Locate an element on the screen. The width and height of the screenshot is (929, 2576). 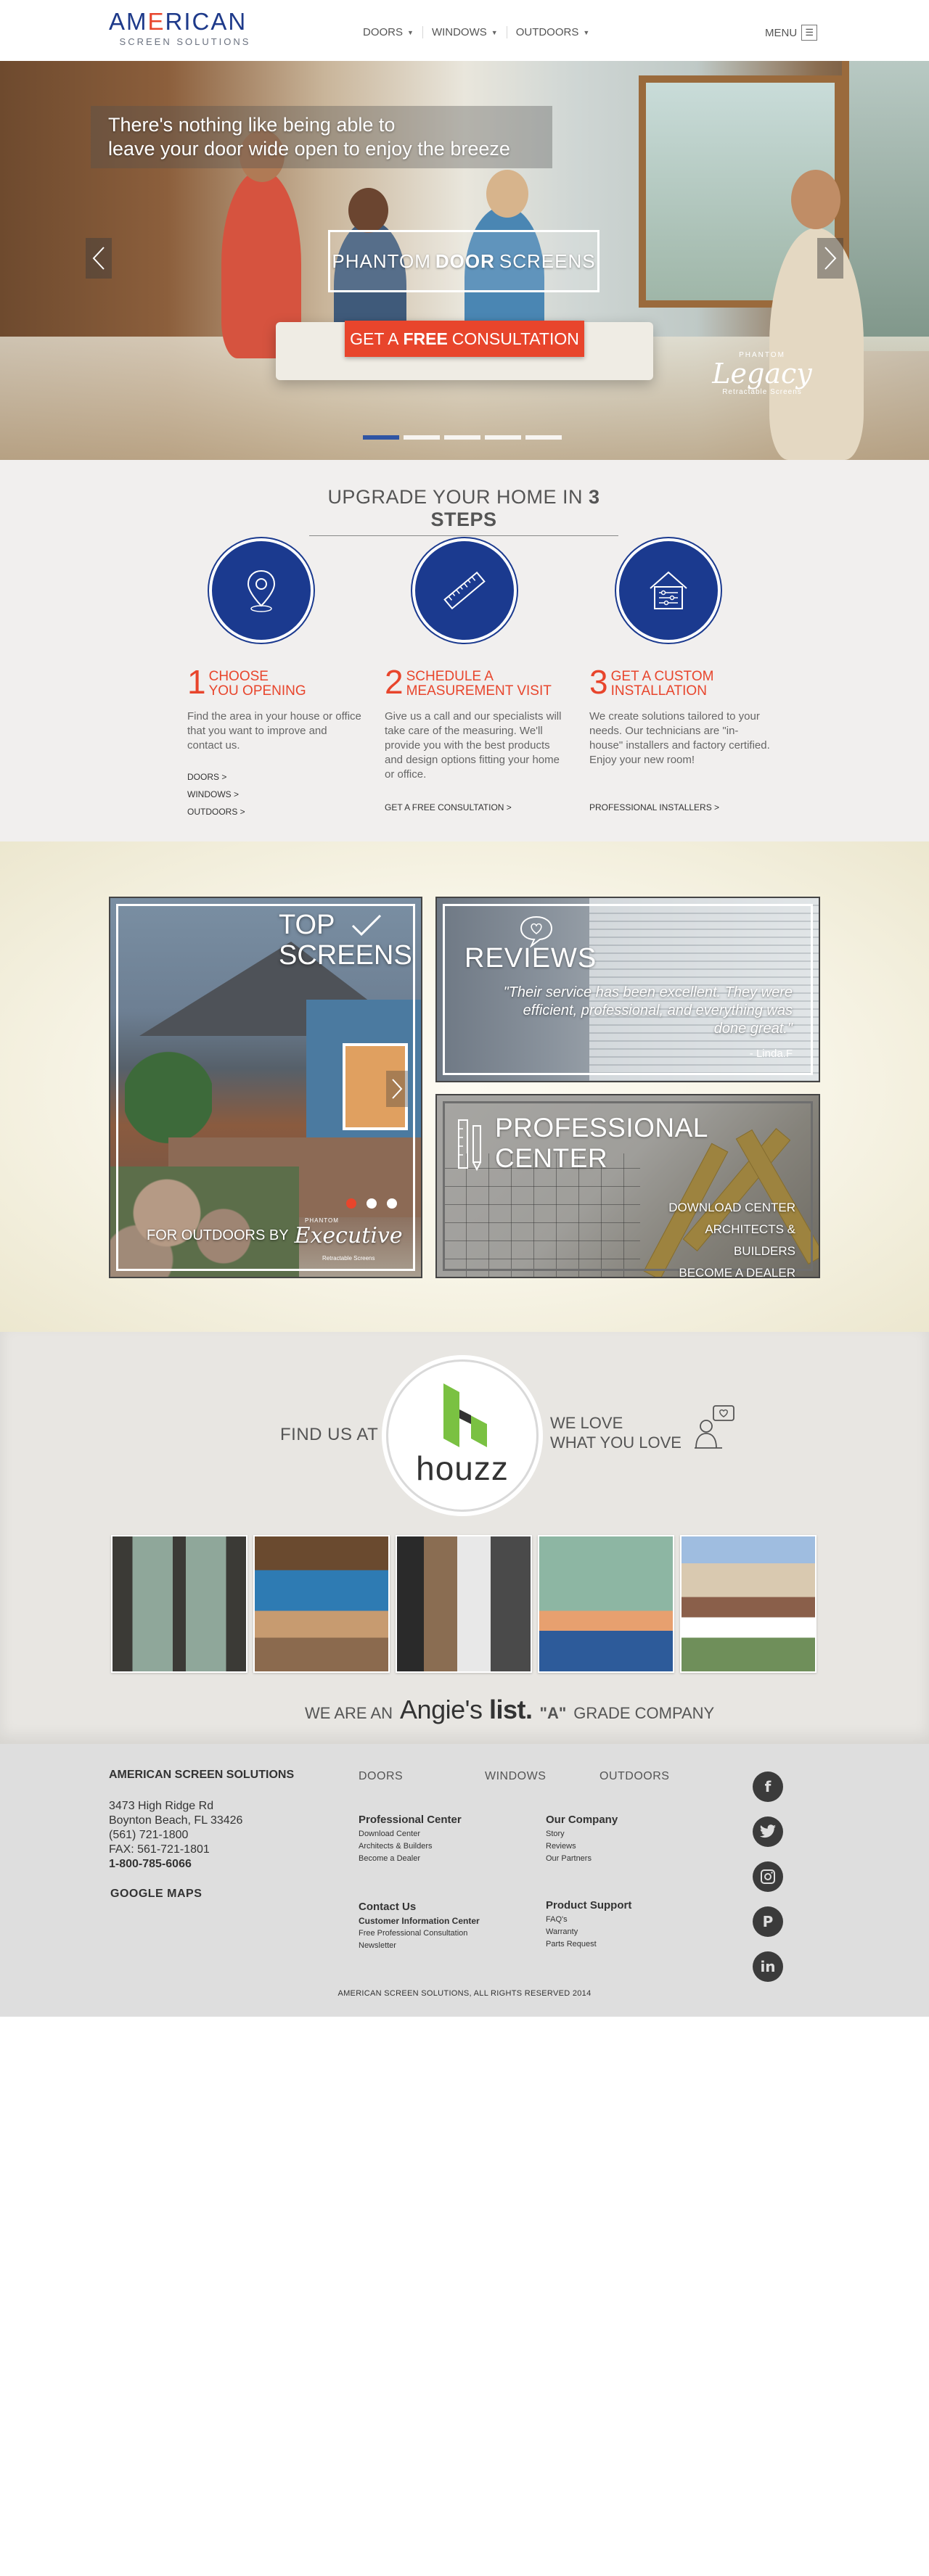
footer-our-company: Our Company Story Reviews Our Partners is located at coordinates (582, 1838).